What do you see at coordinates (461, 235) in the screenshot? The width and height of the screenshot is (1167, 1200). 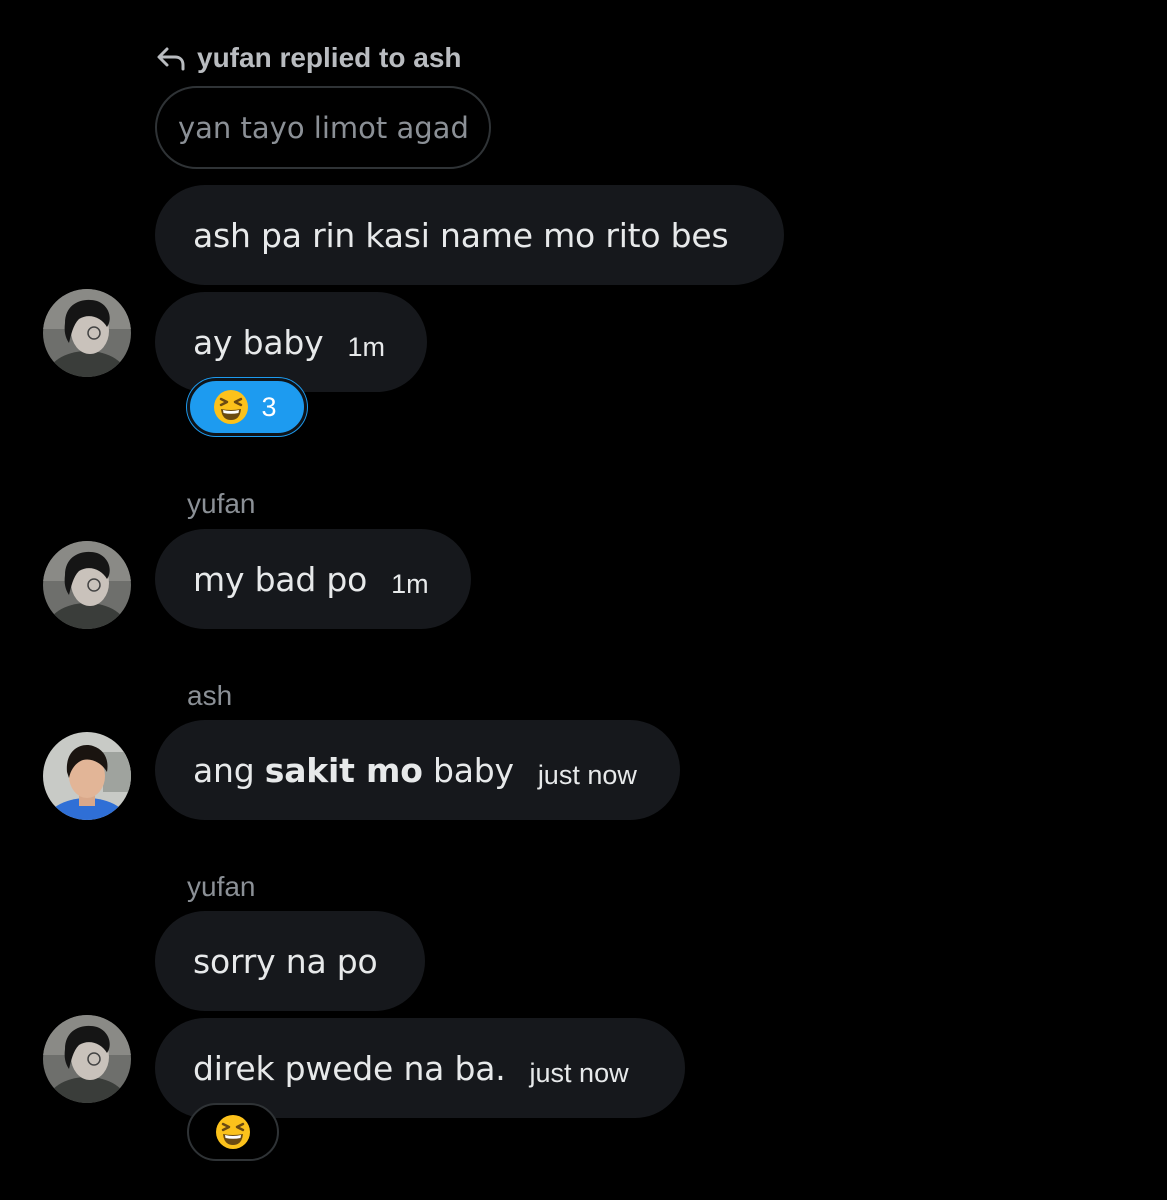 I see `message-text: ash pa rin kasi name mo rito bes` at bounding box center [461, 235].